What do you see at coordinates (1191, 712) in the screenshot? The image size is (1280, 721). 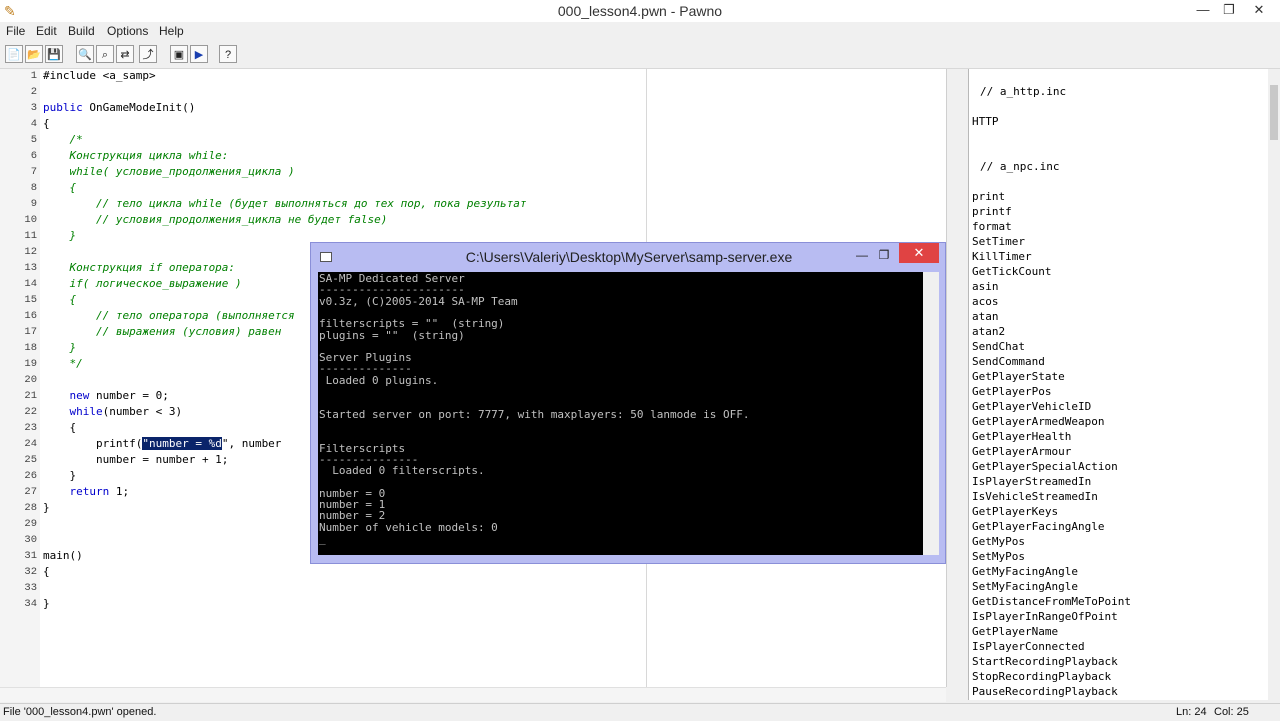 I see `status-line: Ln: 24` at bounding box center [1191, 712].